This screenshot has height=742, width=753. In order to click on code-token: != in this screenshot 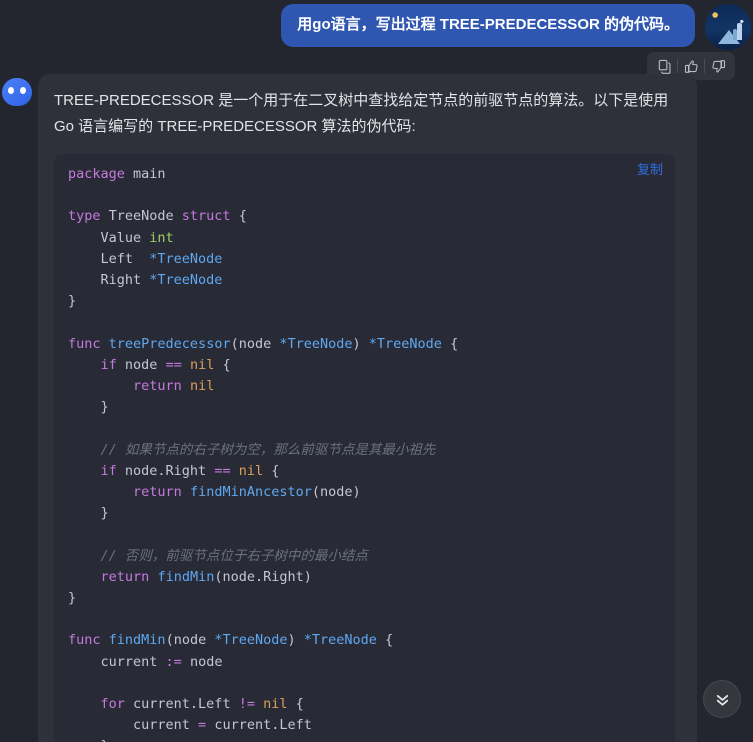, I will do `click(246, 704)`.